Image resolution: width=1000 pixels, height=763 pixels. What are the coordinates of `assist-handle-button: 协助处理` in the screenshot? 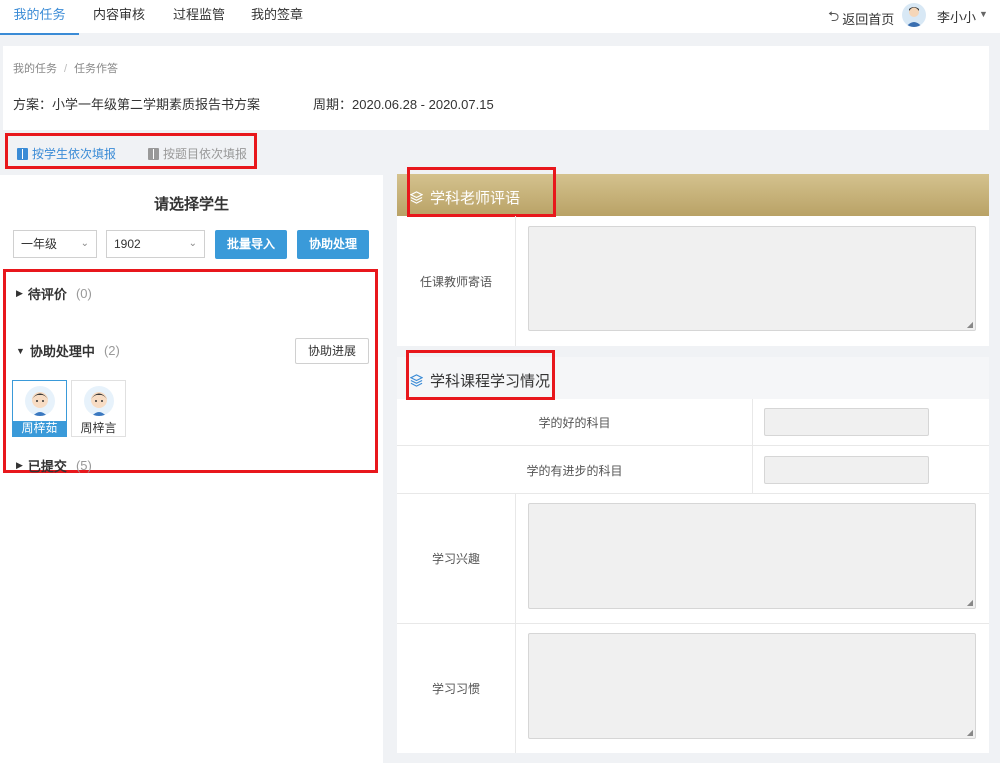 It's located at (333, 244).